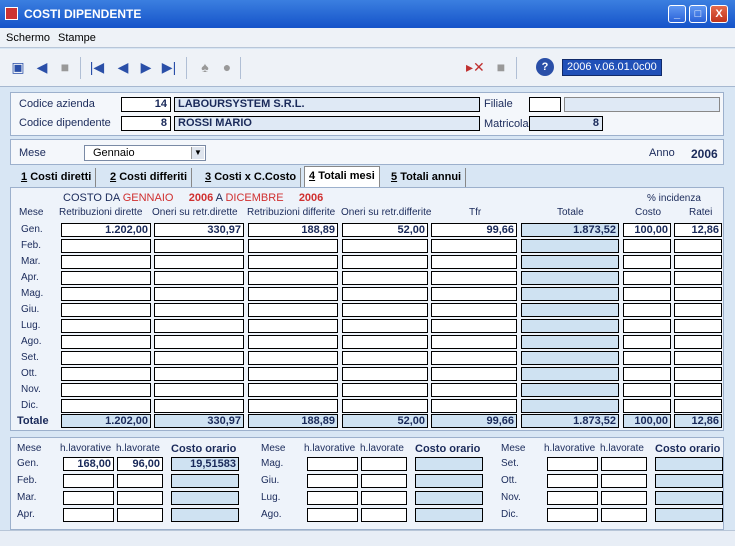  What do you see at coordinates (18, 67) in the screenshot?
I see `save-icon: ▣` at bounding box center [18, 67].